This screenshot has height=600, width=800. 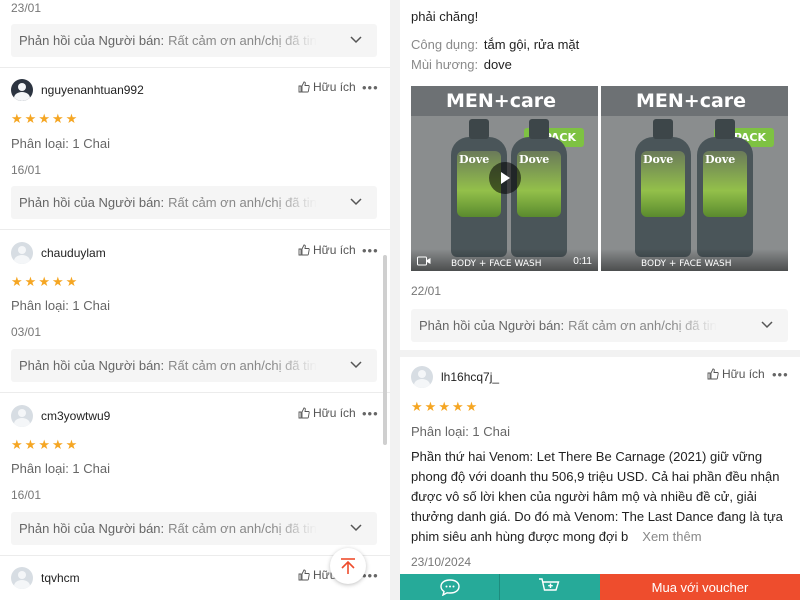 I want to click on scrollbar, so click(x=385, y=350).